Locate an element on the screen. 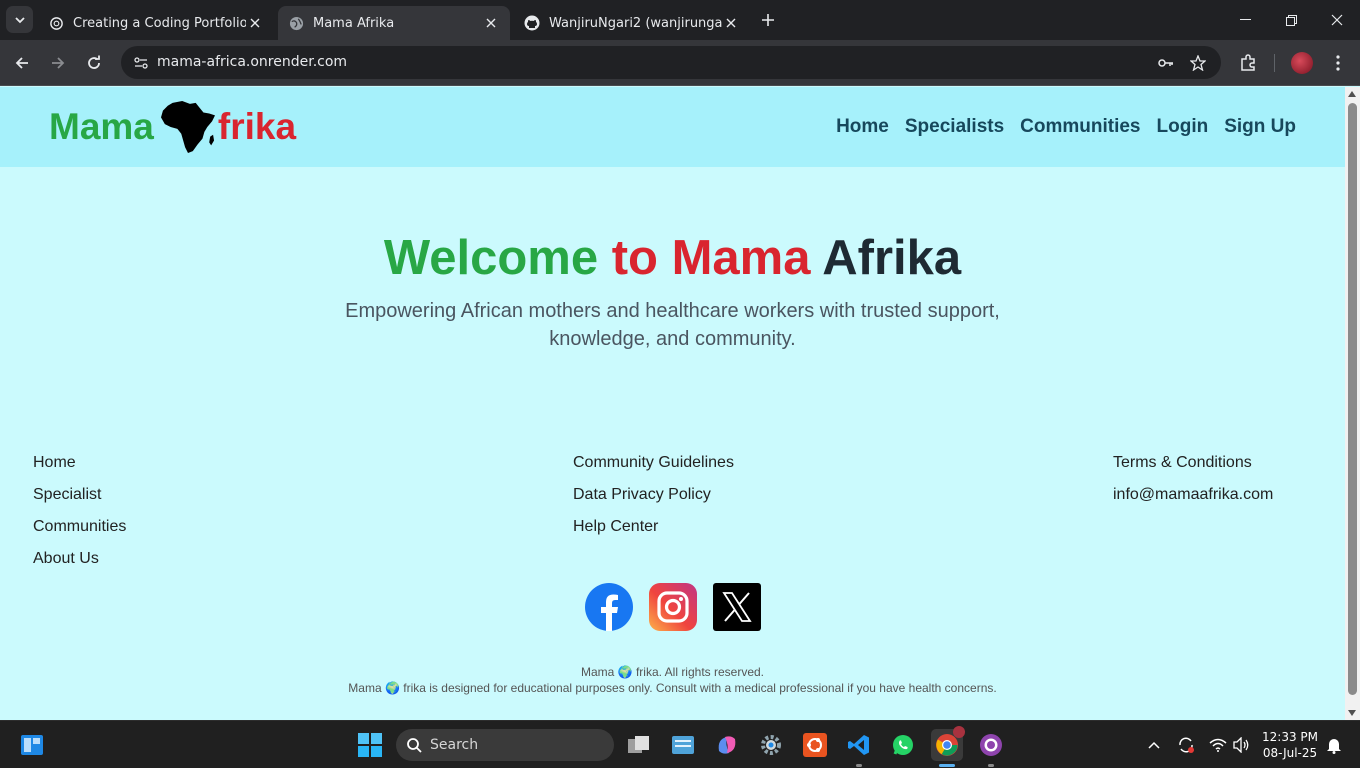 This screenshot has height=768, width=1360. logo-text-left: Mama is located at coordinates (101, 126).